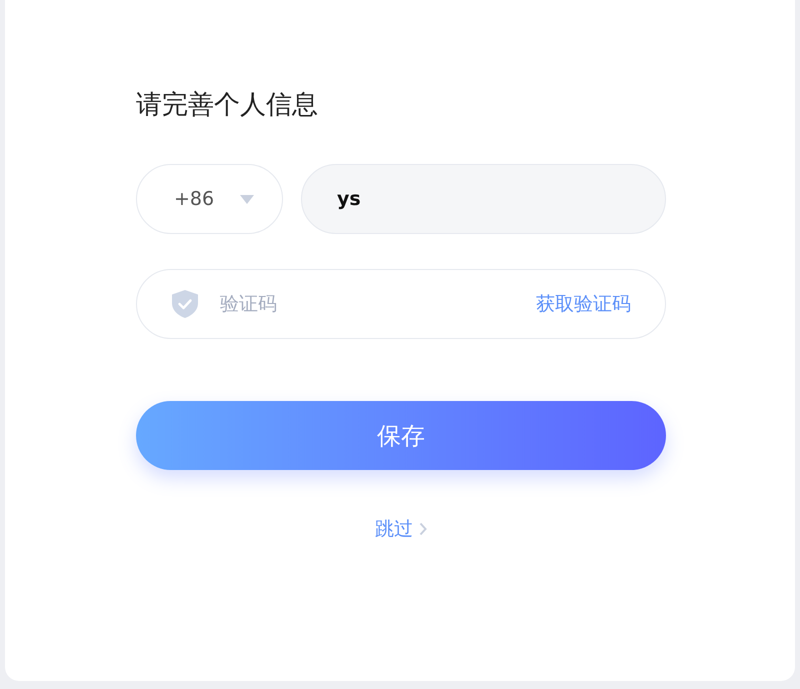  I want to click on form-title: 请完善个人信息, so click(227, 105).